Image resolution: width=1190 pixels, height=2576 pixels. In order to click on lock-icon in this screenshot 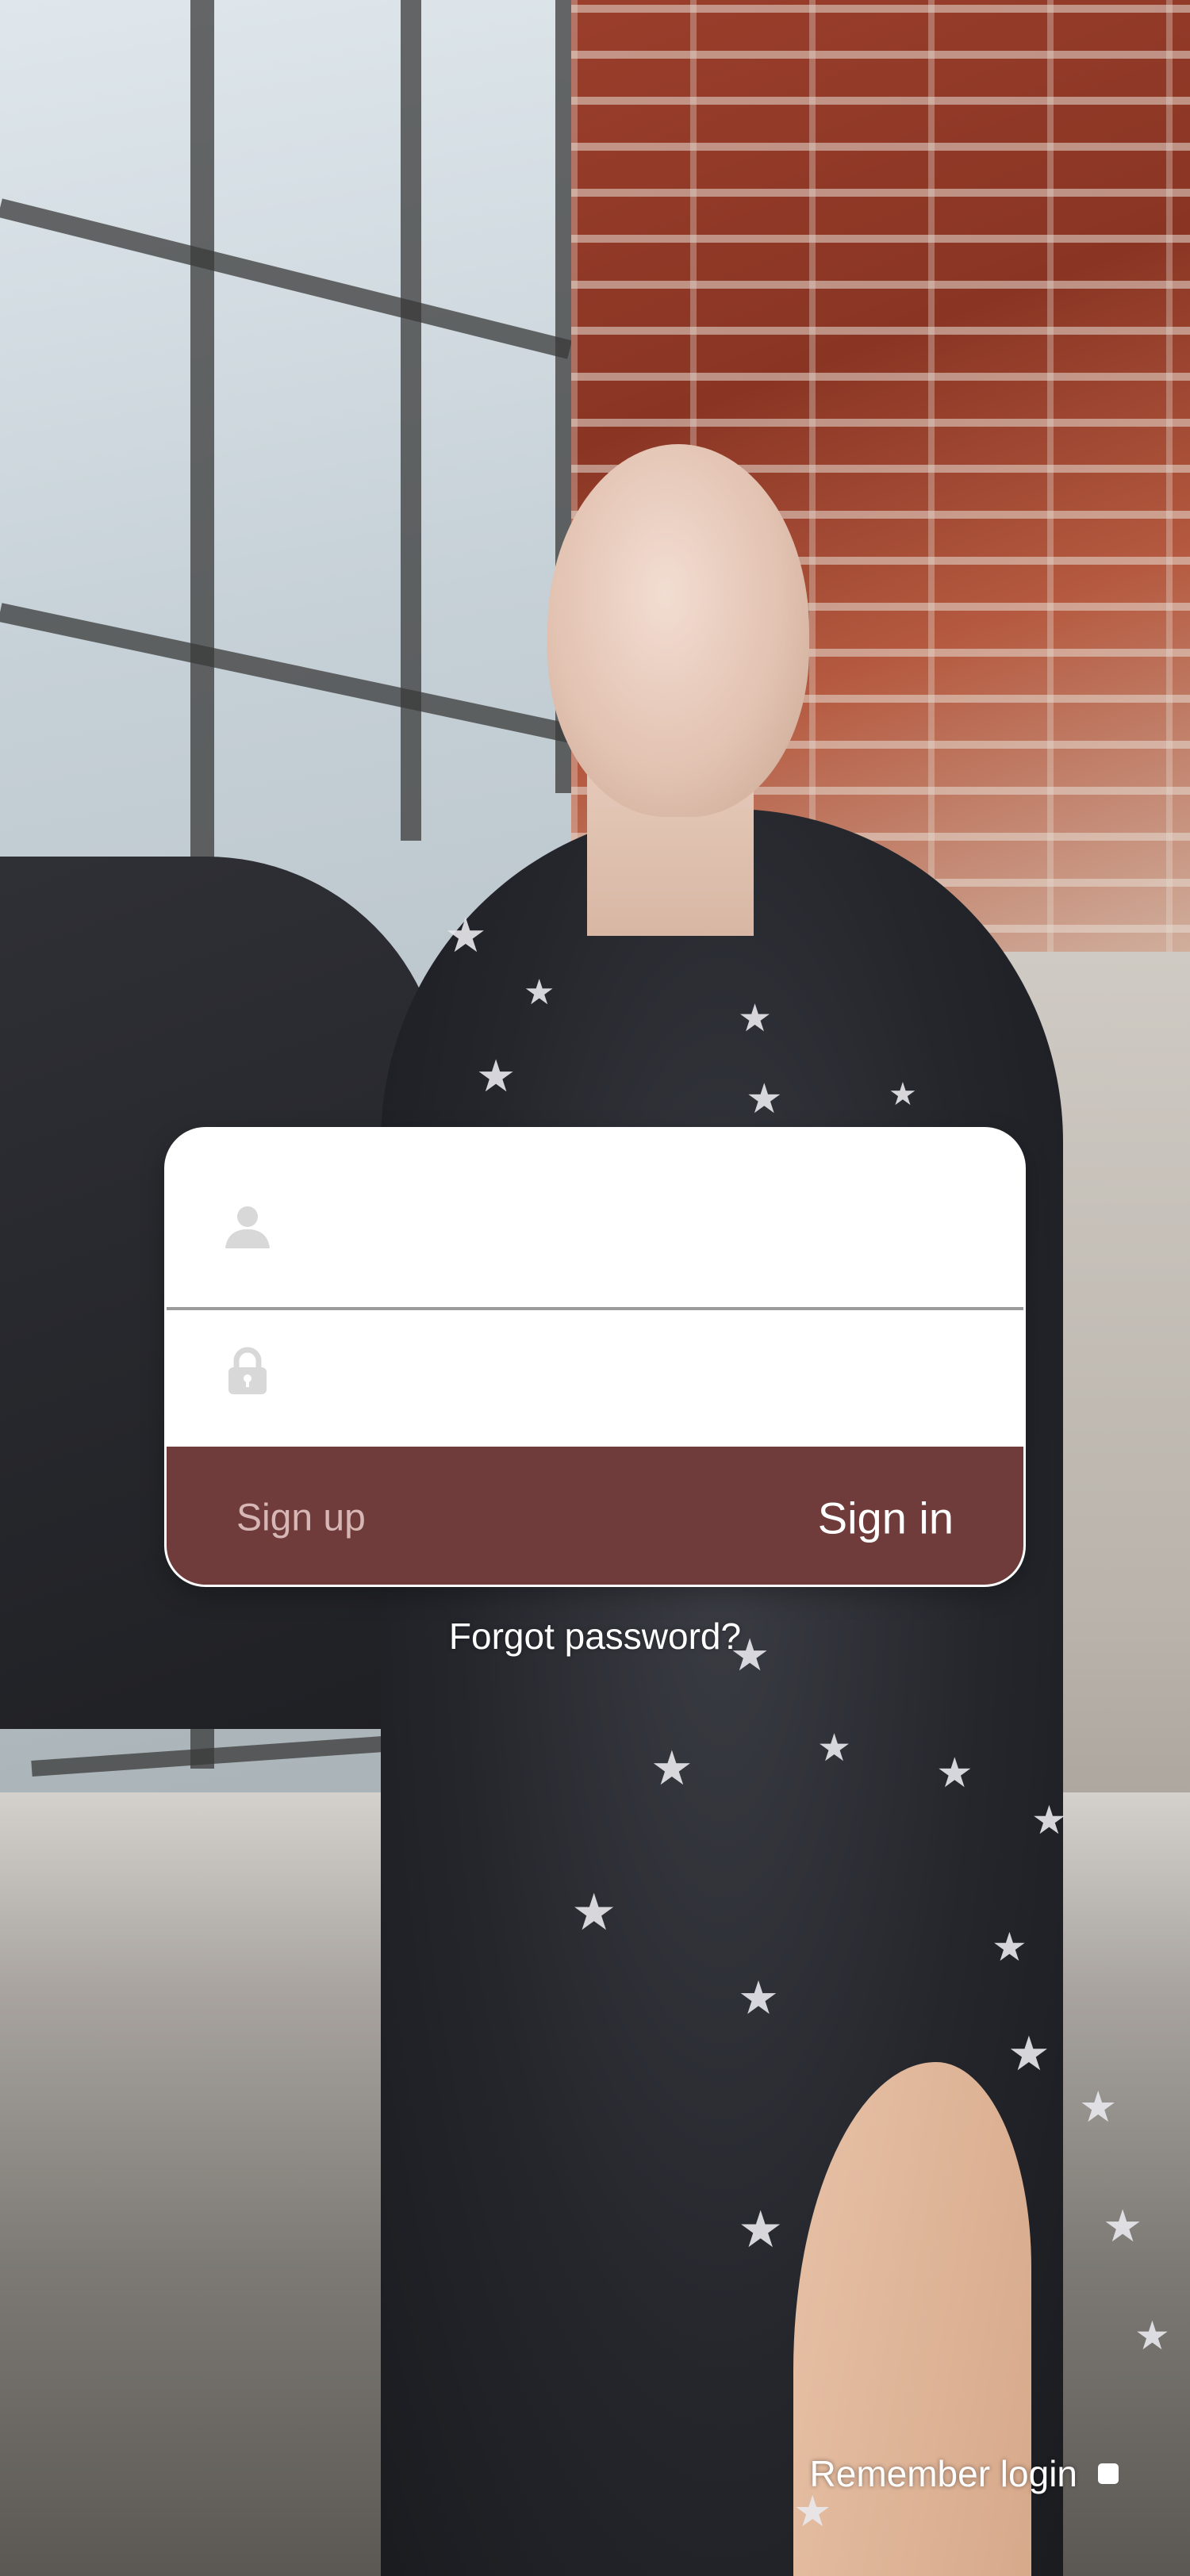, I will do `click(247, 1370)`.